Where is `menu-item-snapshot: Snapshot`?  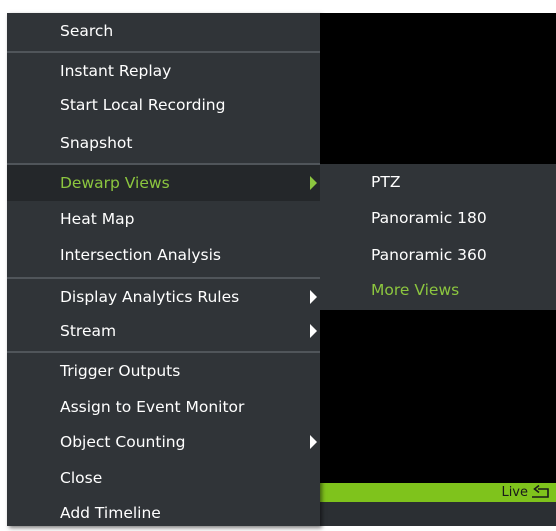 menu-item-snapshot: Snapshot is located at coordinates (163, 143).